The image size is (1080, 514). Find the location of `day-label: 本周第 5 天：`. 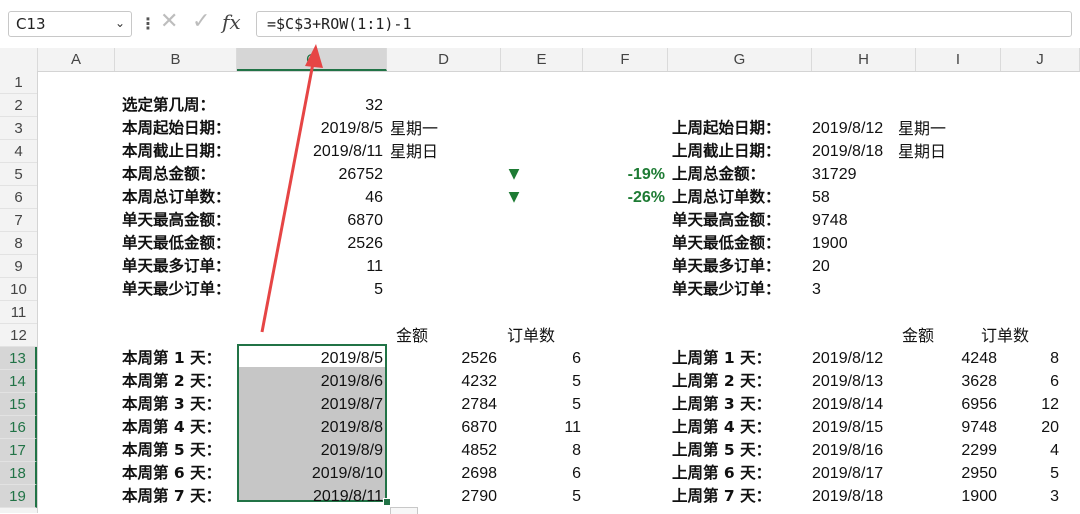

day-label: 本周第 5 天： is located at coordinates (172, 450).